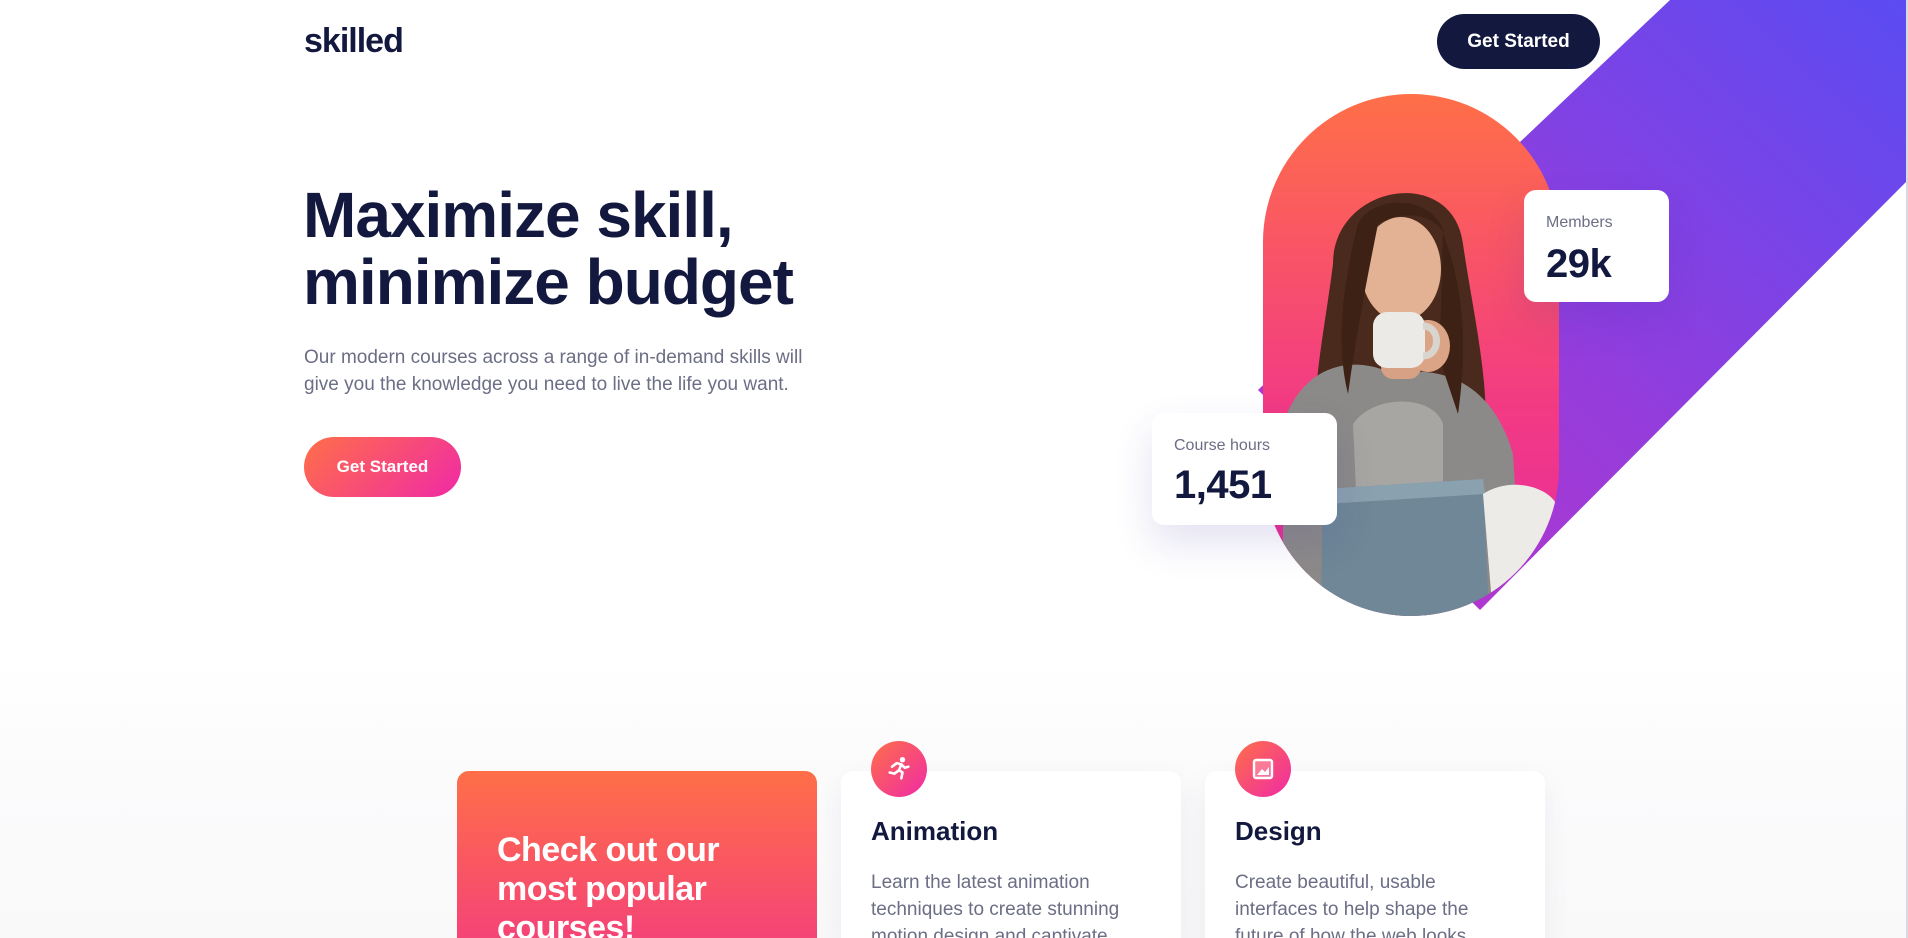 This screenshot has height=938, width=1908. I want to click on members-stat-card: Members 29k, so click(1596, 246).